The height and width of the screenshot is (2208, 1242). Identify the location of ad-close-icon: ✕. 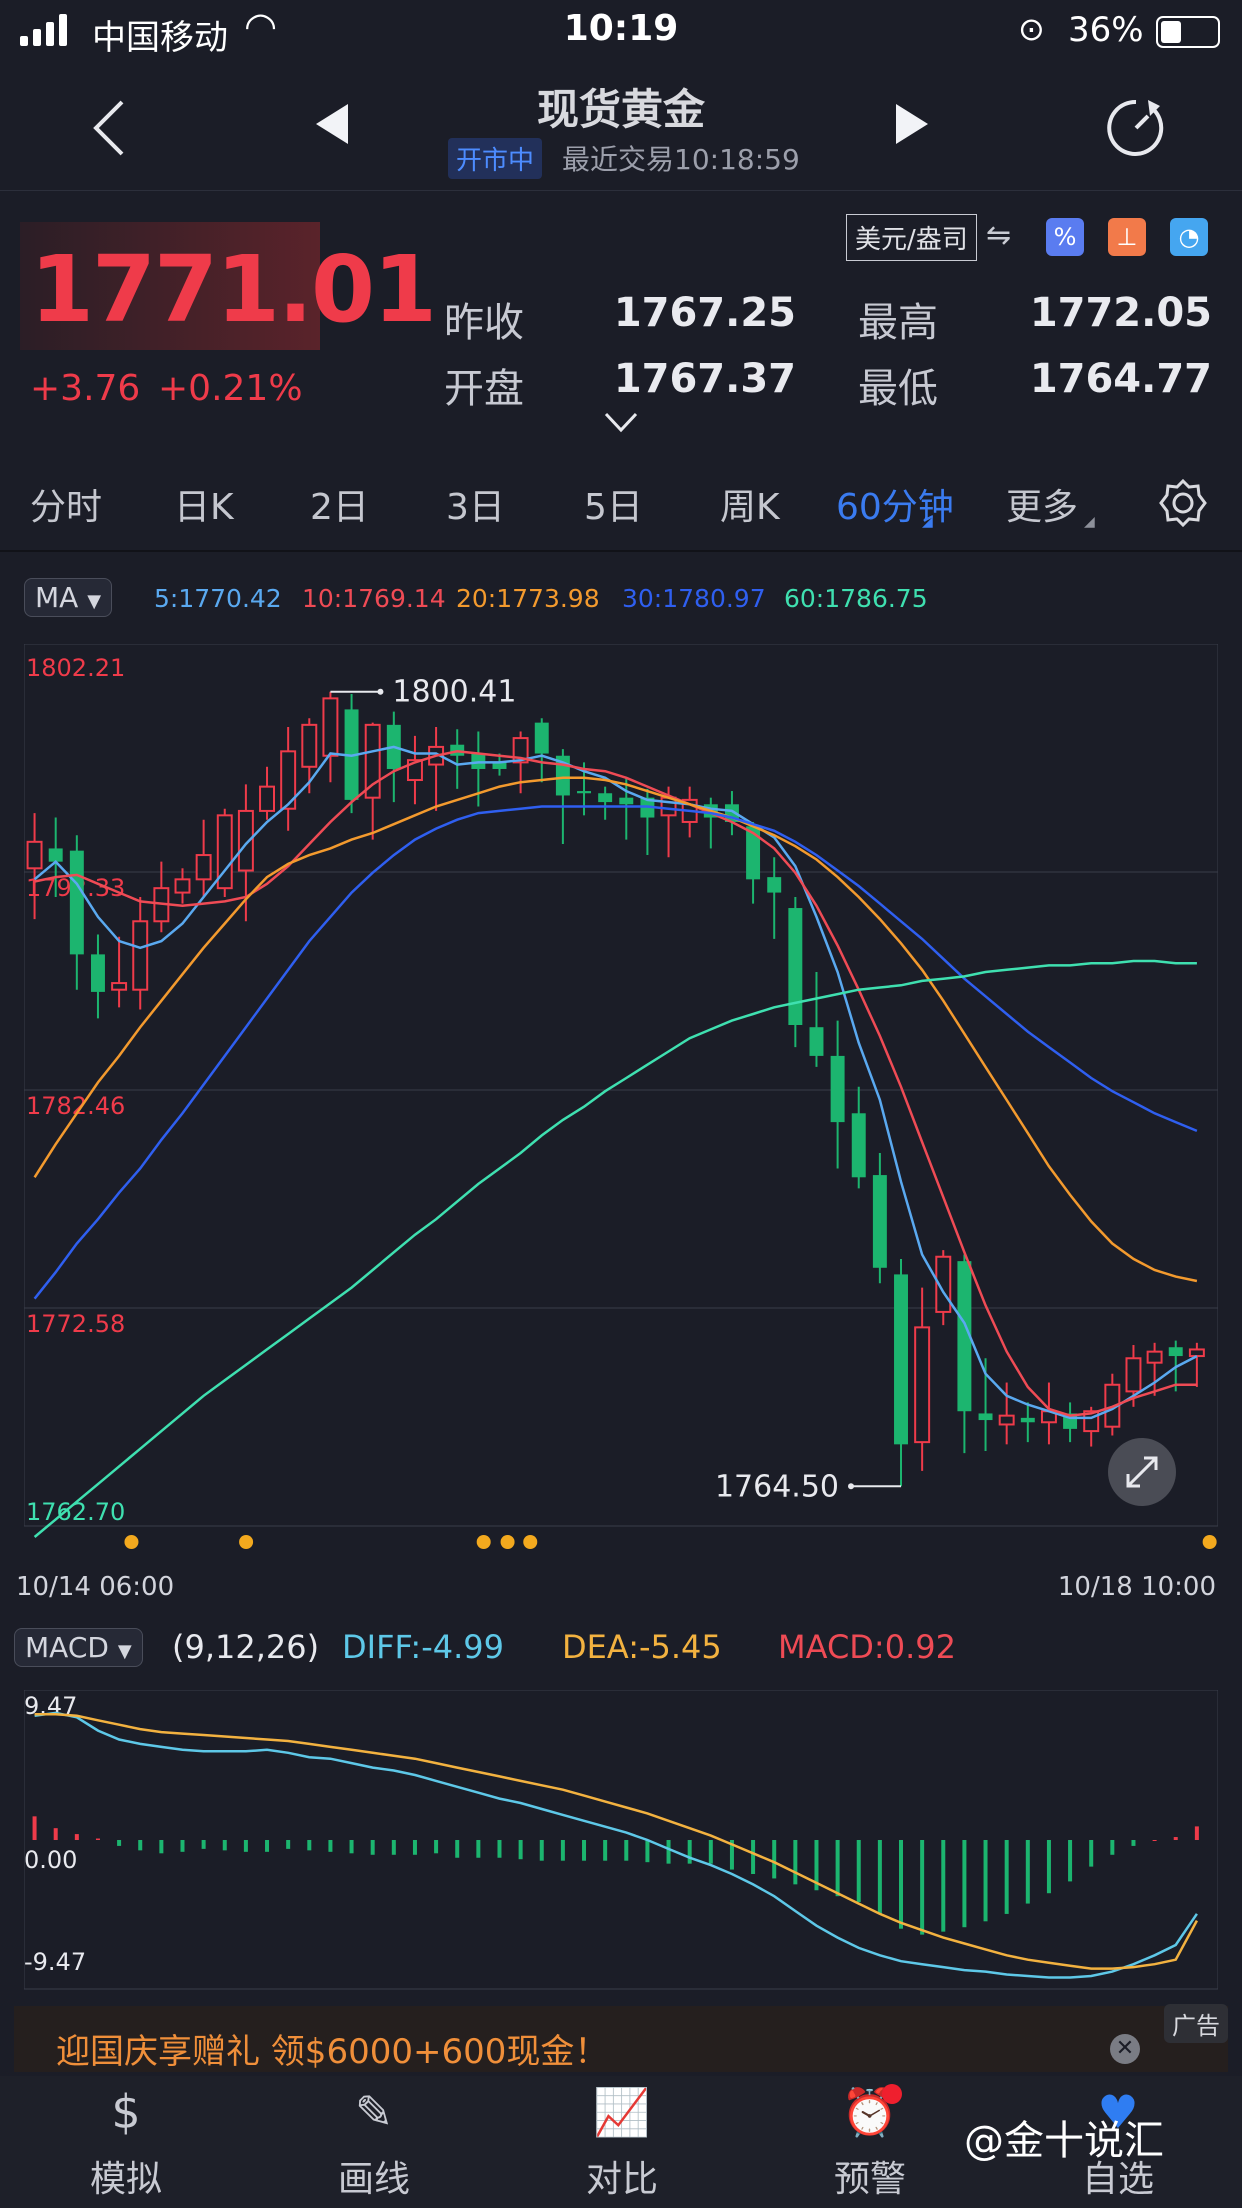
(1125, 2049).